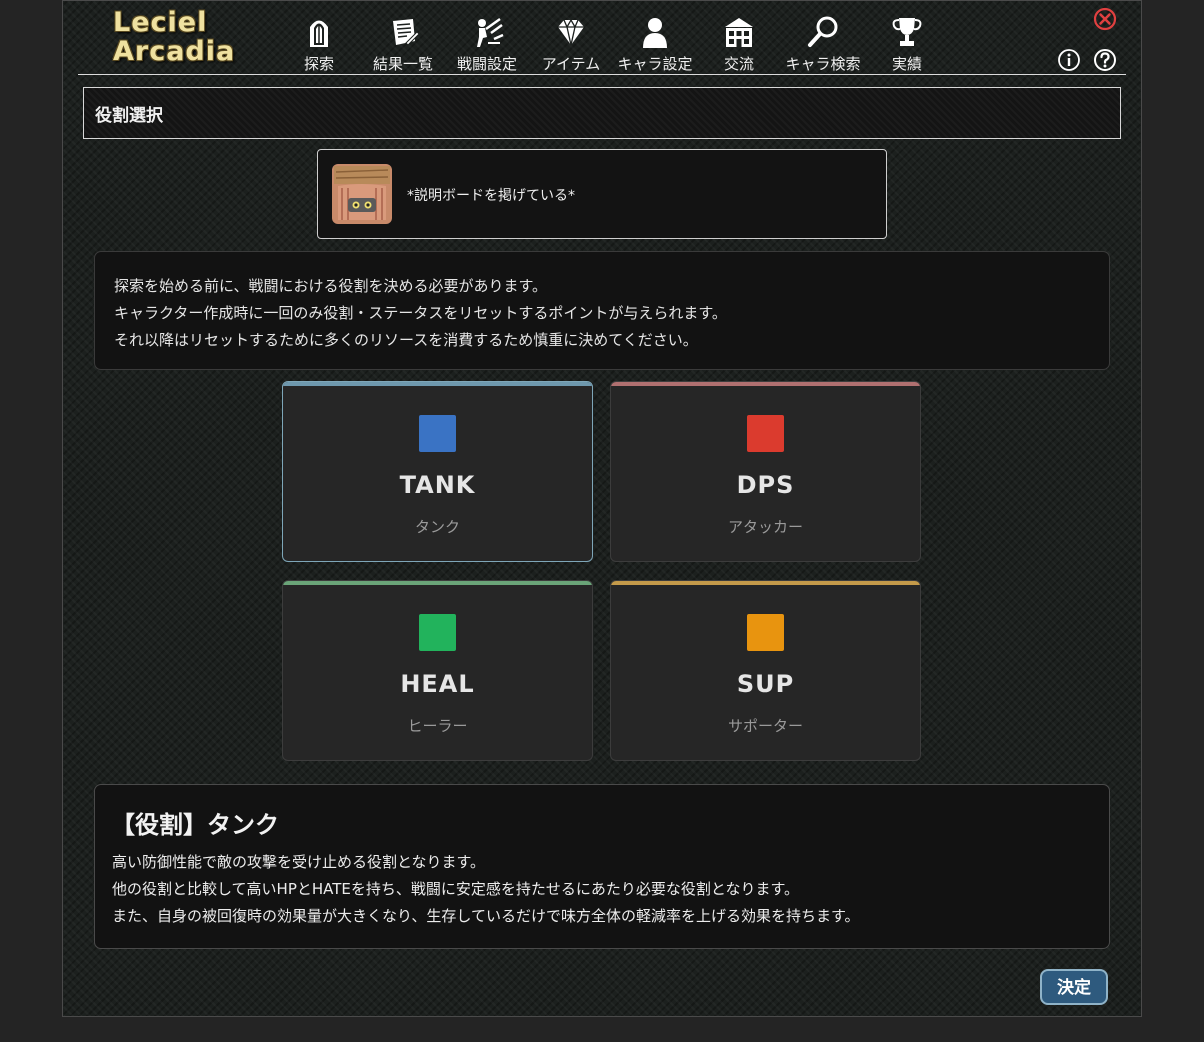 The width and height of the screenshot is (1204, 1042). What do you see at coordinates (602, 74) in the screenshot?
I see `header-divider` at bounding box center [602, 74].